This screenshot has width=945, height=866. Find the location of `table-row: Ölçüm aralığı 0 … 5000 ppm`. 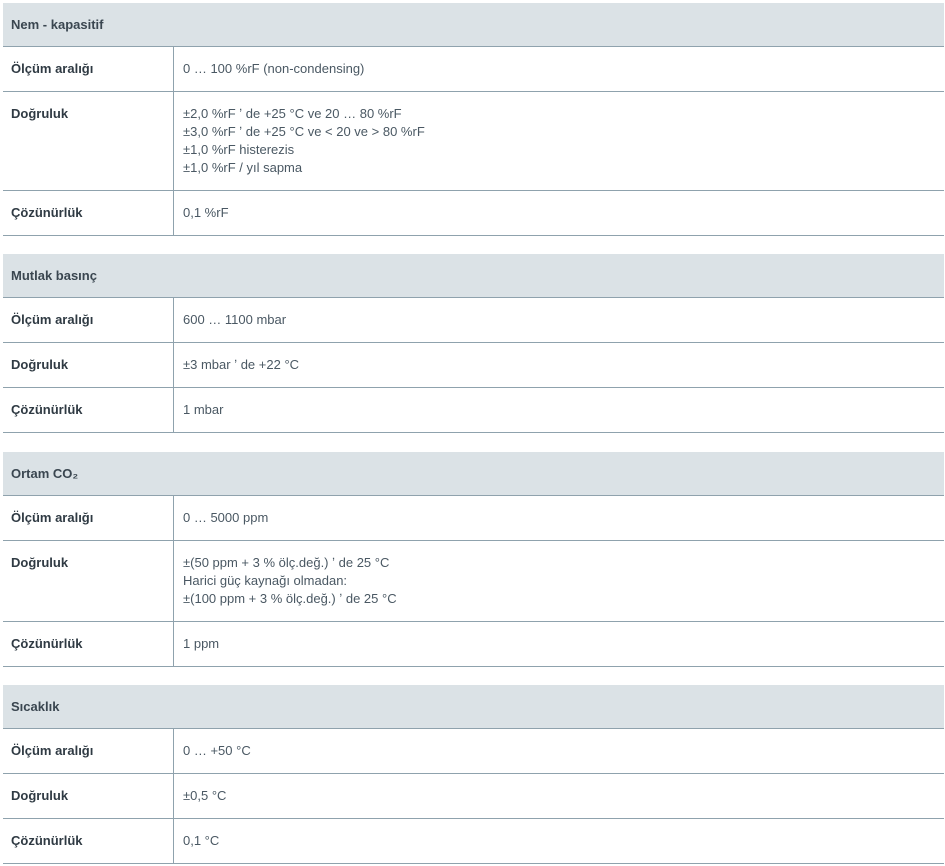

table-row: Ölçüm aralığı 0 … 5000 ppm is located at coordinates (473, 518).